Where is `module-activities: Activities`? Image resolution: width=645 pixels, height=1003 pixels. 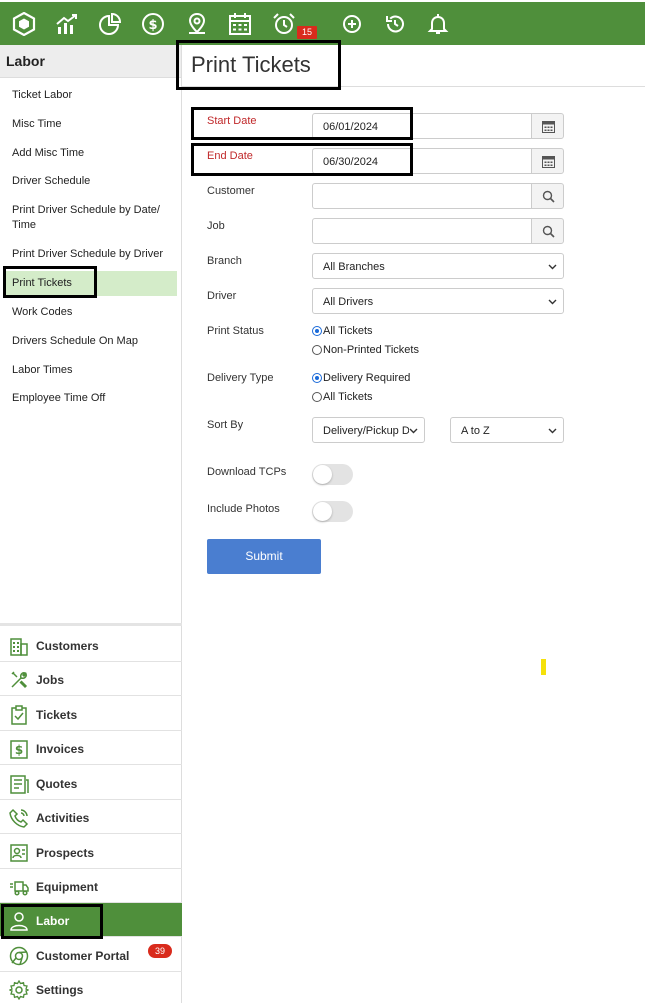 module-activities: Activities is located at coordinates (91, 817).